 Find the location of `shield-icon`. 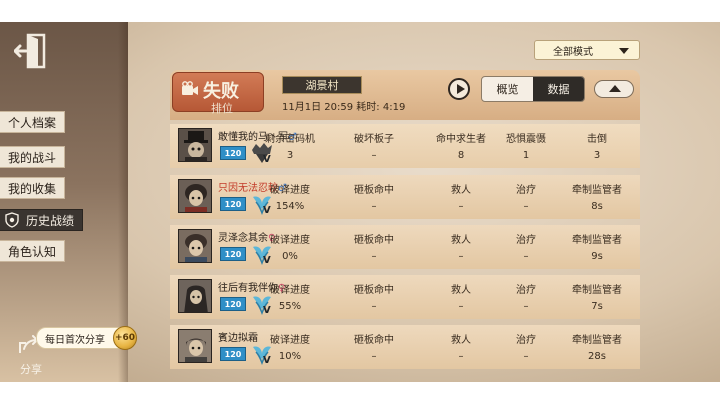

shield-icon is located at coordinates (12, 220).